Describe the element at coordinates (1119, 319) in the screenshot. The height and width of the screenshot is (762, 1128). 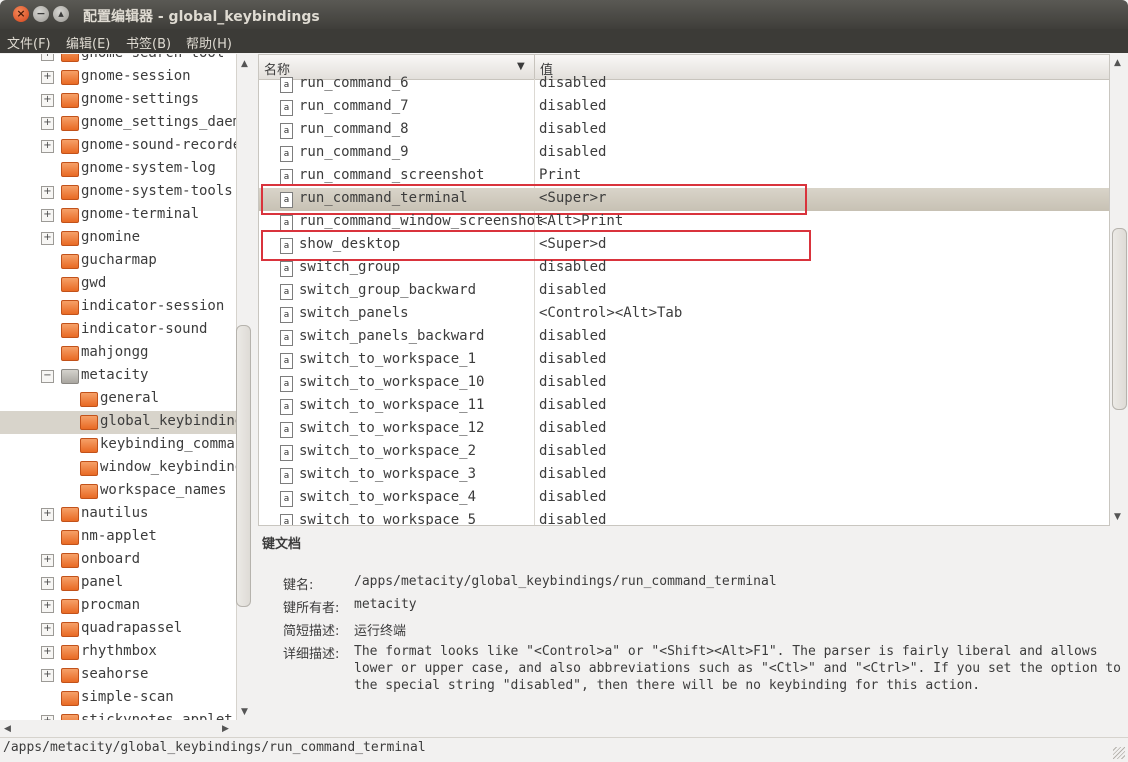
I see `list-scrollbar-thumb` at that location.